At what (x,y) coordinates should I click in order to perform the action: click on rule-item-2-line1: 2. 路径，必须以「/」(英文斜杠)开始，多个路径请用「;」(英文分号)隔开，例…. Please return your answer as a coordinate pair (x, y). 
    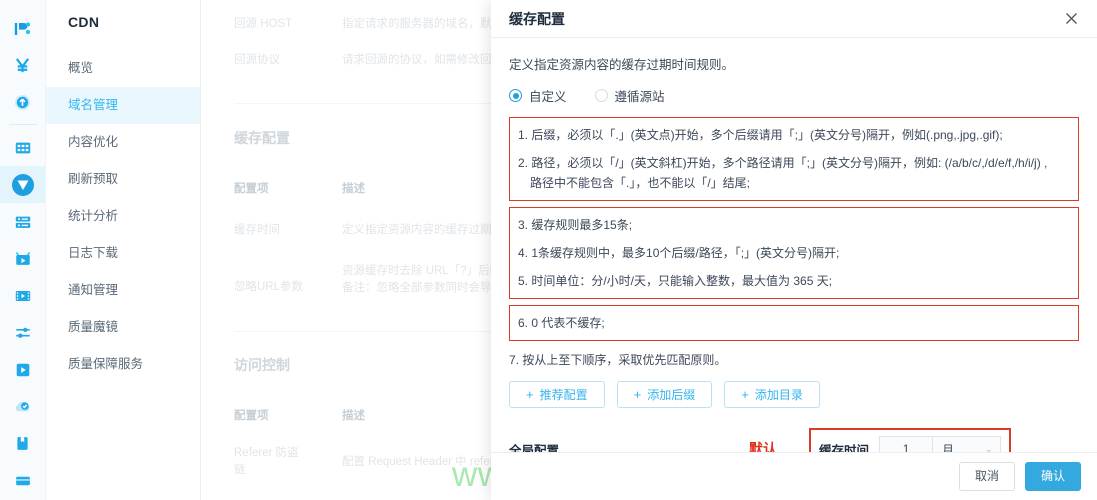
    Looking at the image, I should click on (783, 163).